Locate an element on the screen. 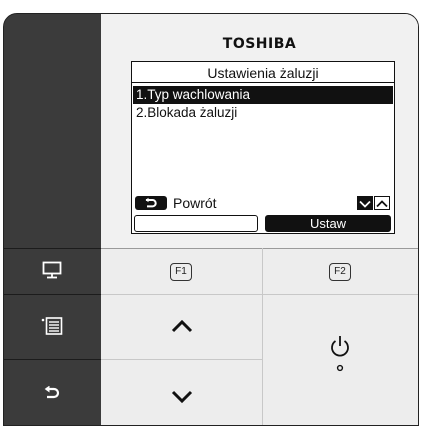  power-button is located at coordinates (340, 360).